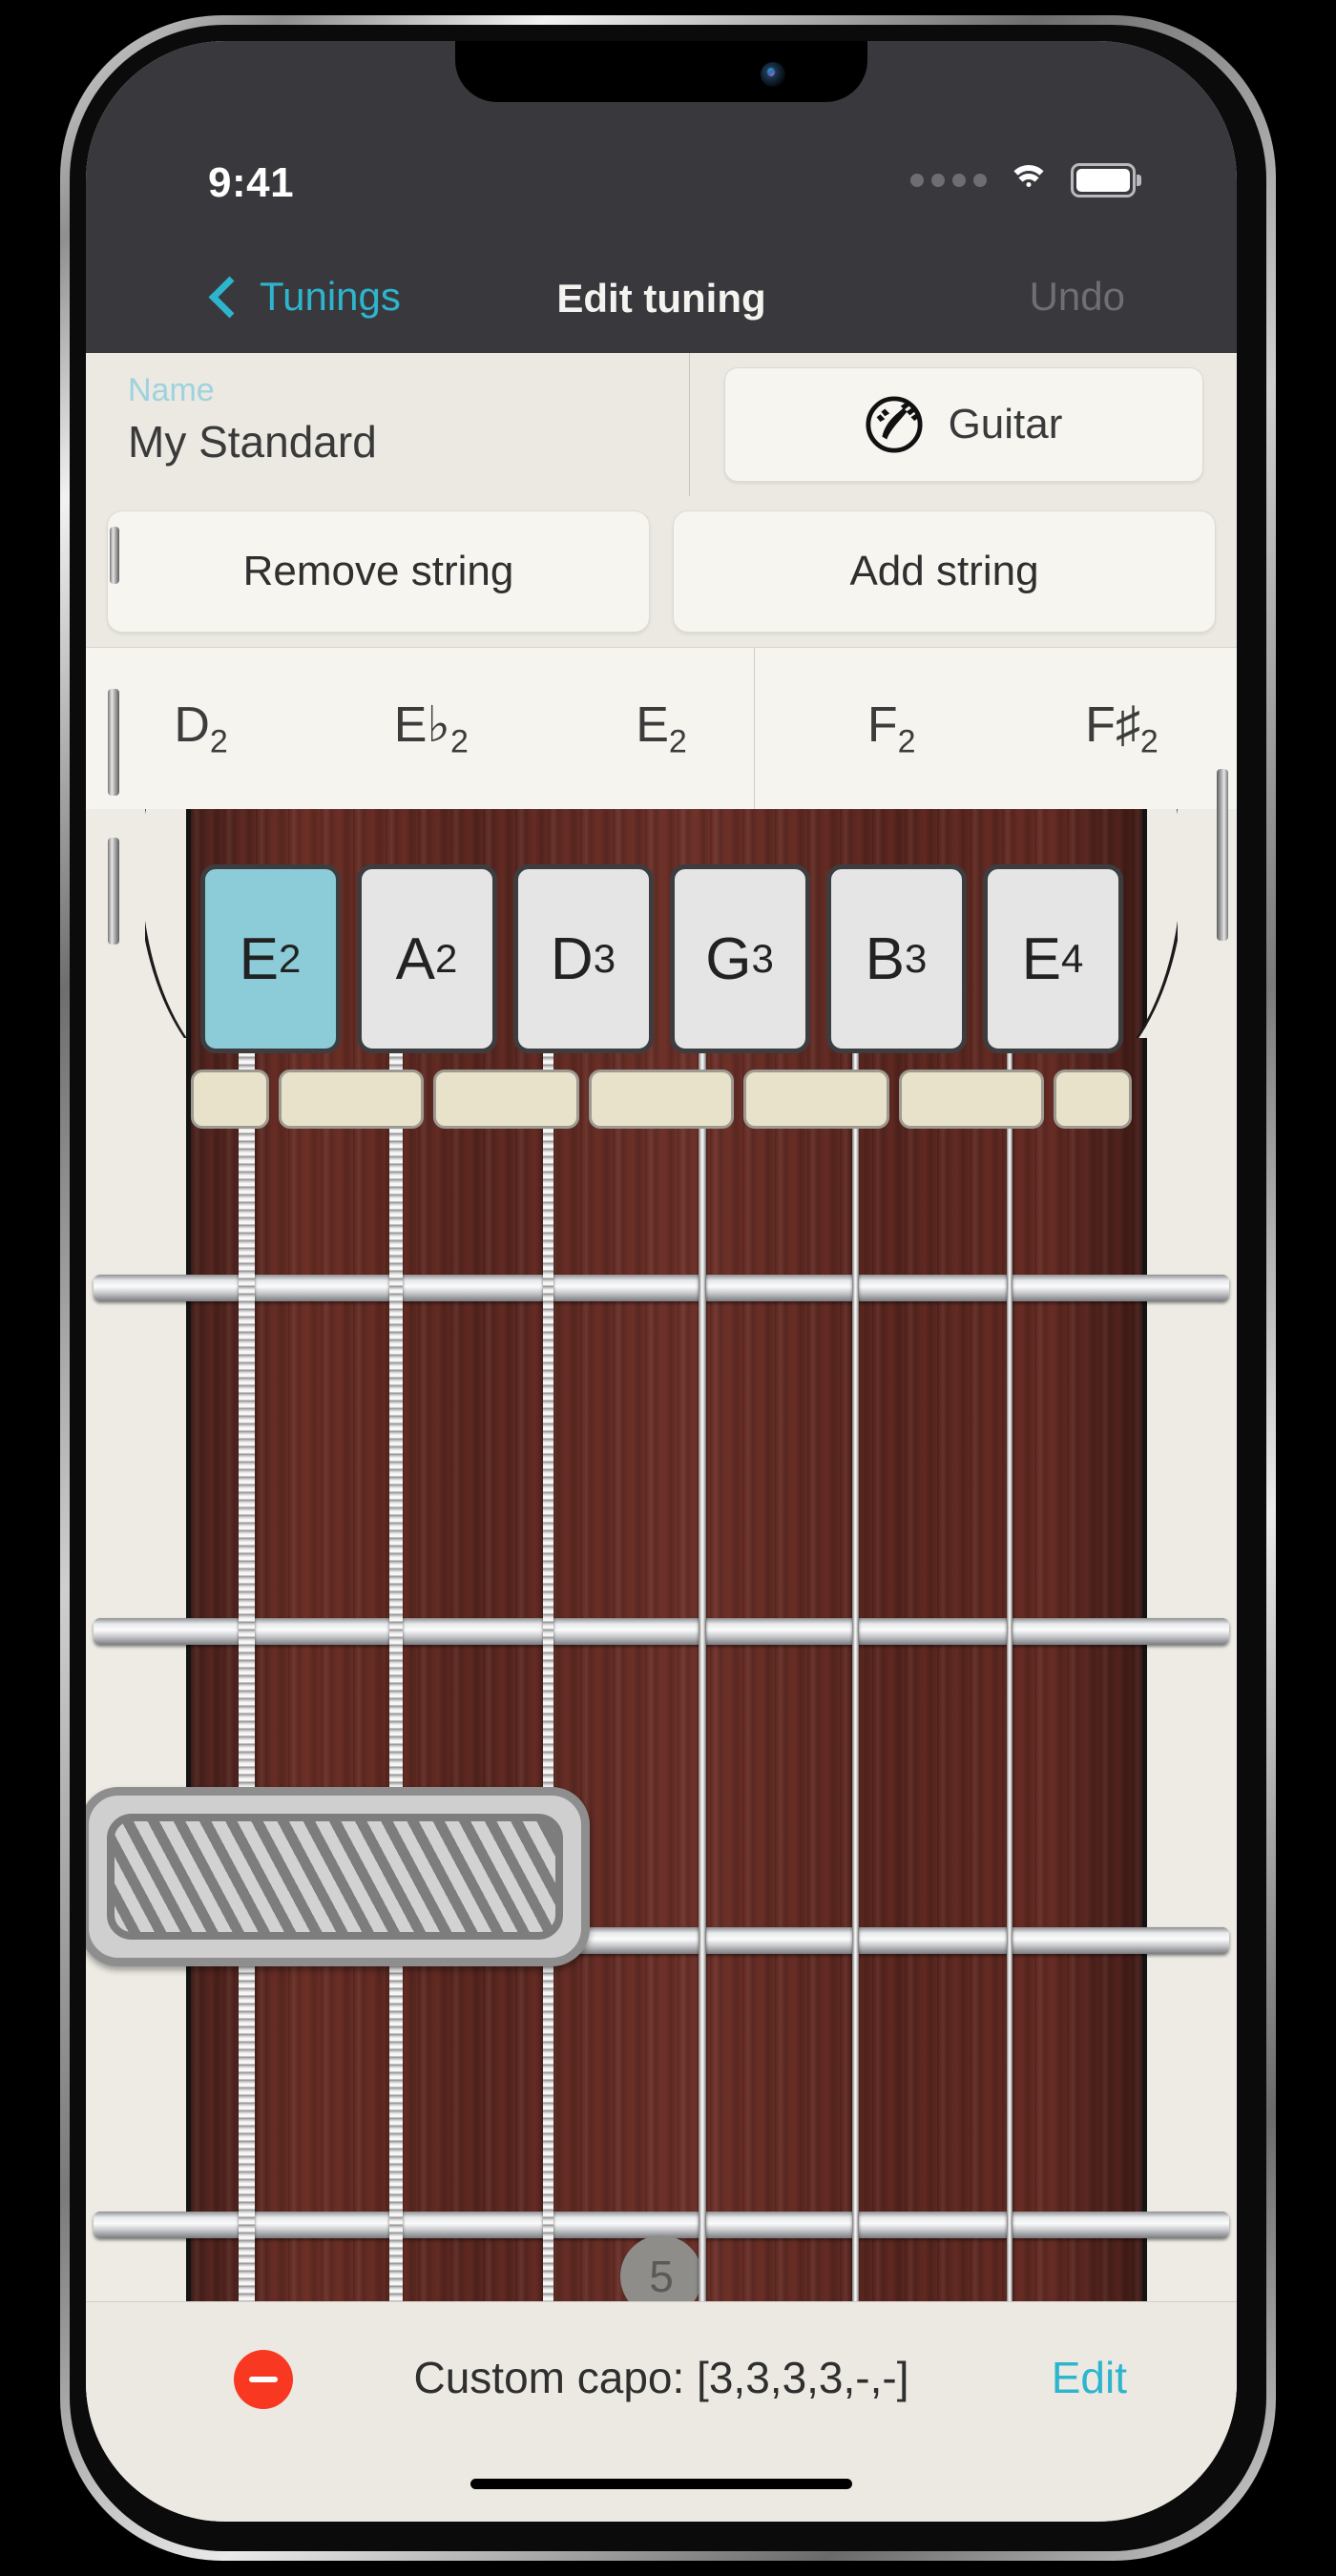 The height and width of the screenshot is (2576, 1336). What do you see at coordinates (894, 424) in the screenshot?
I see `guitar-headstock-icon` at bounding box center [894, 424].